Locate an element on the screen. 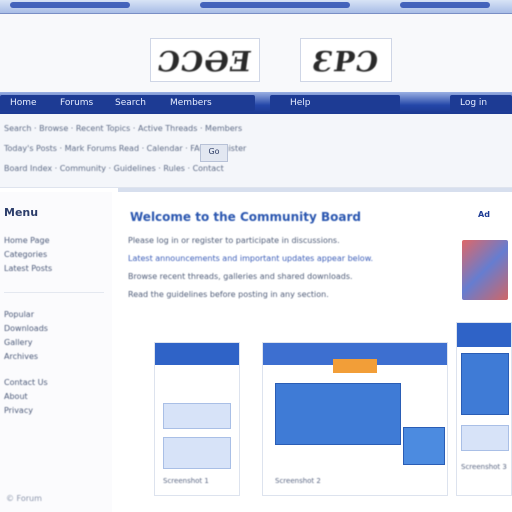 Image resolution: width=512 pixels, height=512 pixels. sidebar-separator is located at coordinates (54, 292).